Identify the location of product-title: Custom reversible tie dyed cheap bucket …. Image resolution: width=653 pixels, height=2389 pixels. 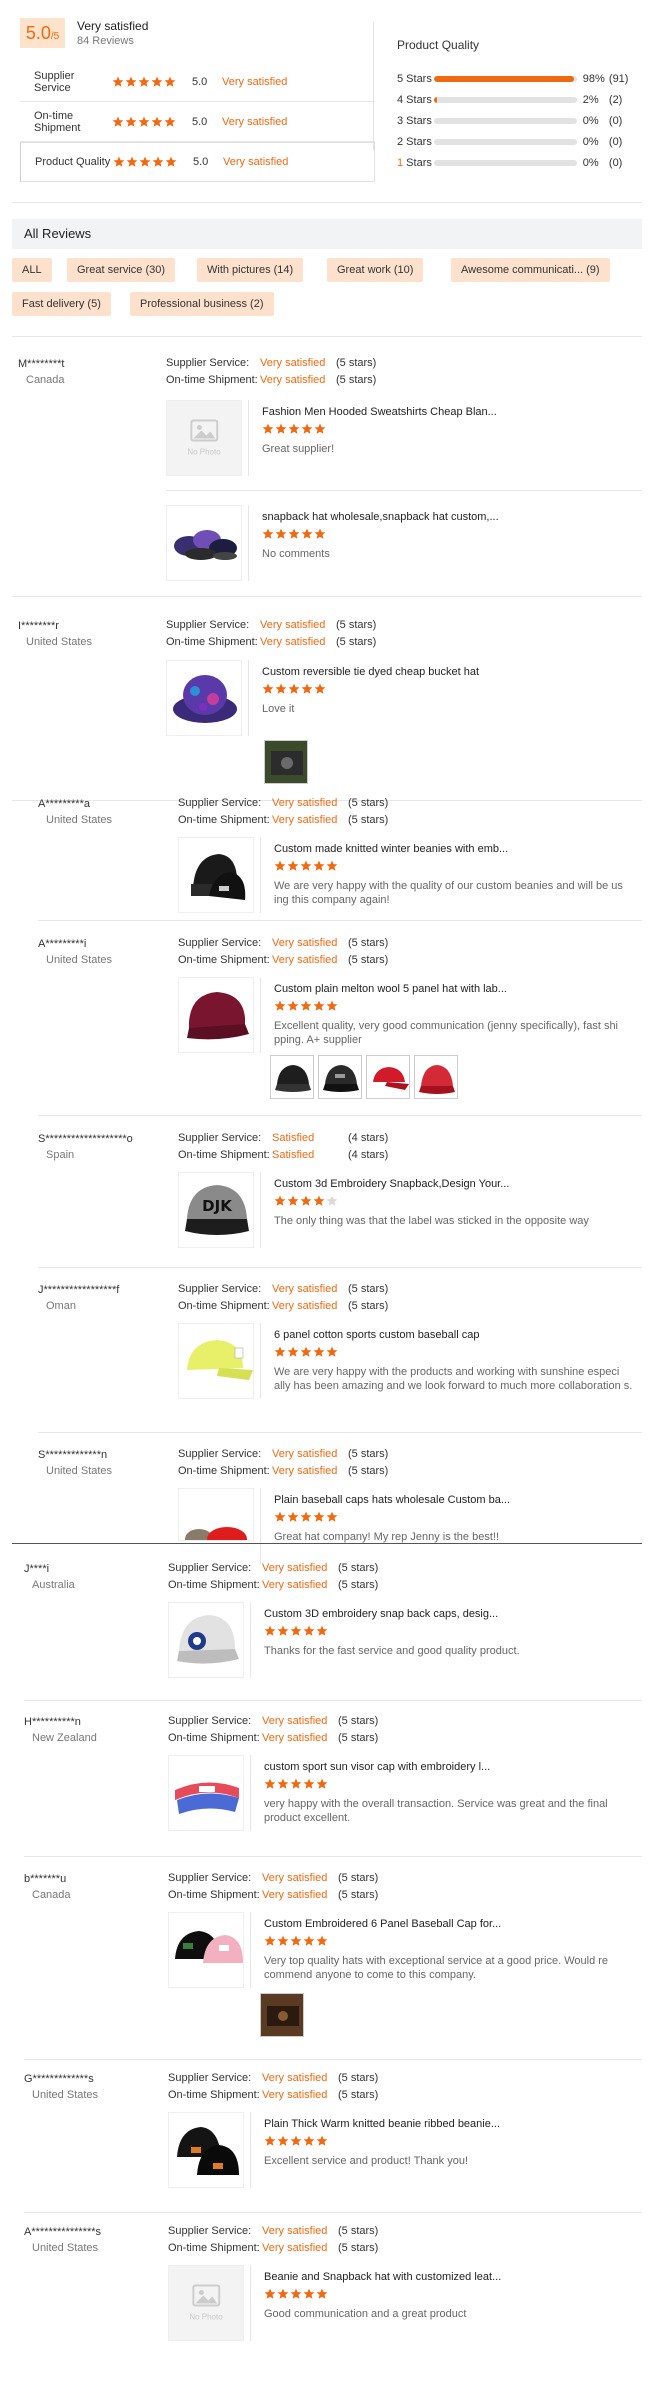
(370, 672).